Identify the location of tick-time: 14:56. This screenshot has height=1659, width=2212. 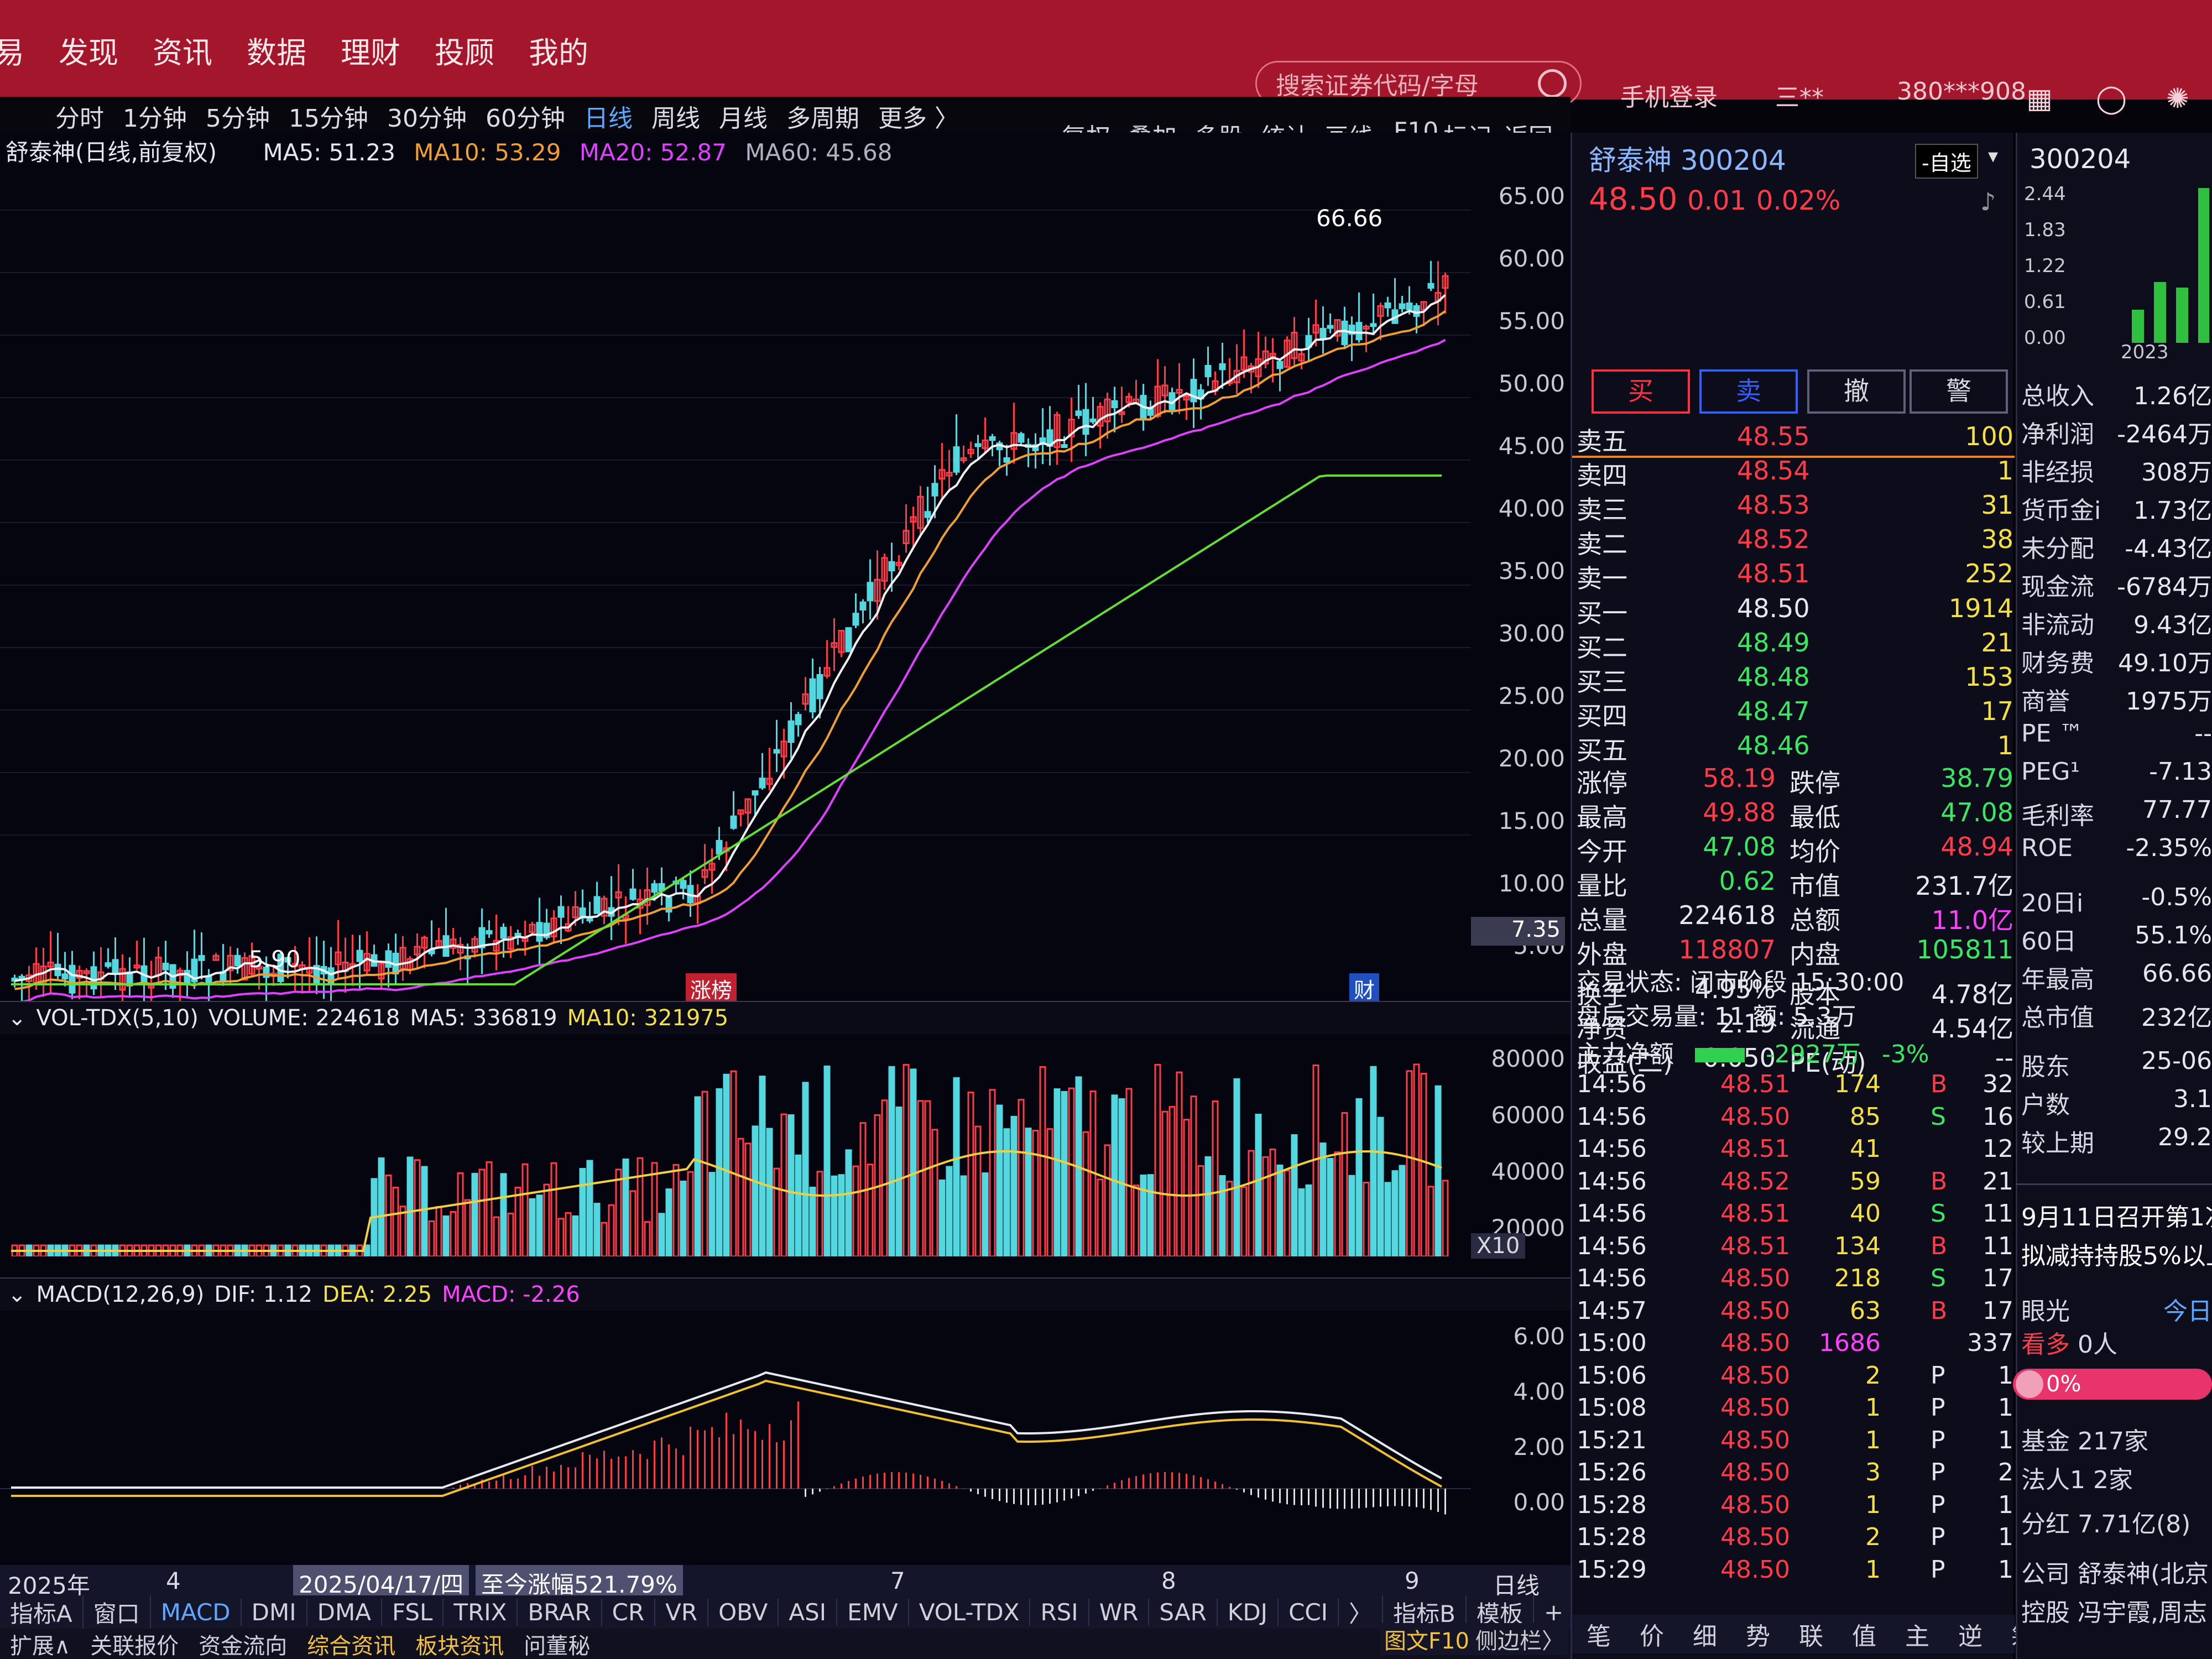
(1612, 1149).